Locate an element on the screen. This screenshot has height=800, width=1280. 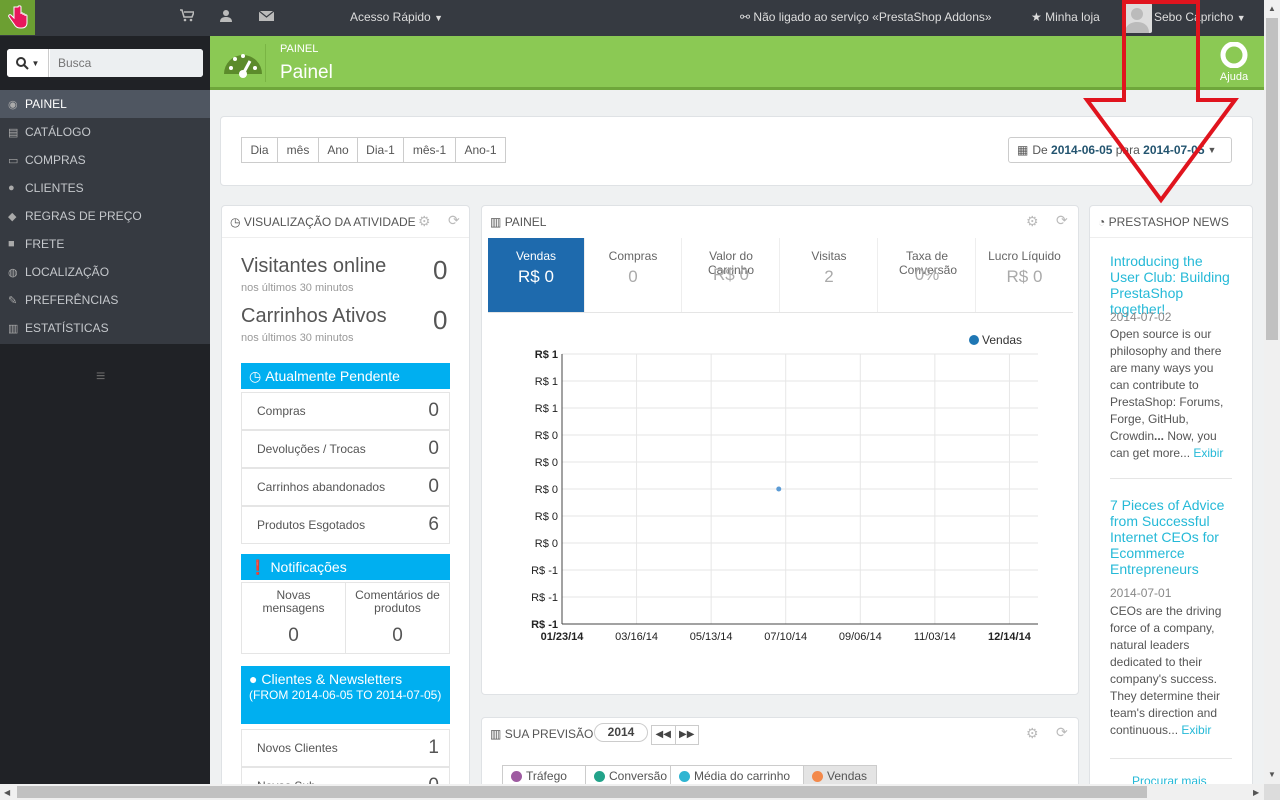
online-visitors-note: nos últimos 30 minutos is located at coordinates (297, 288).